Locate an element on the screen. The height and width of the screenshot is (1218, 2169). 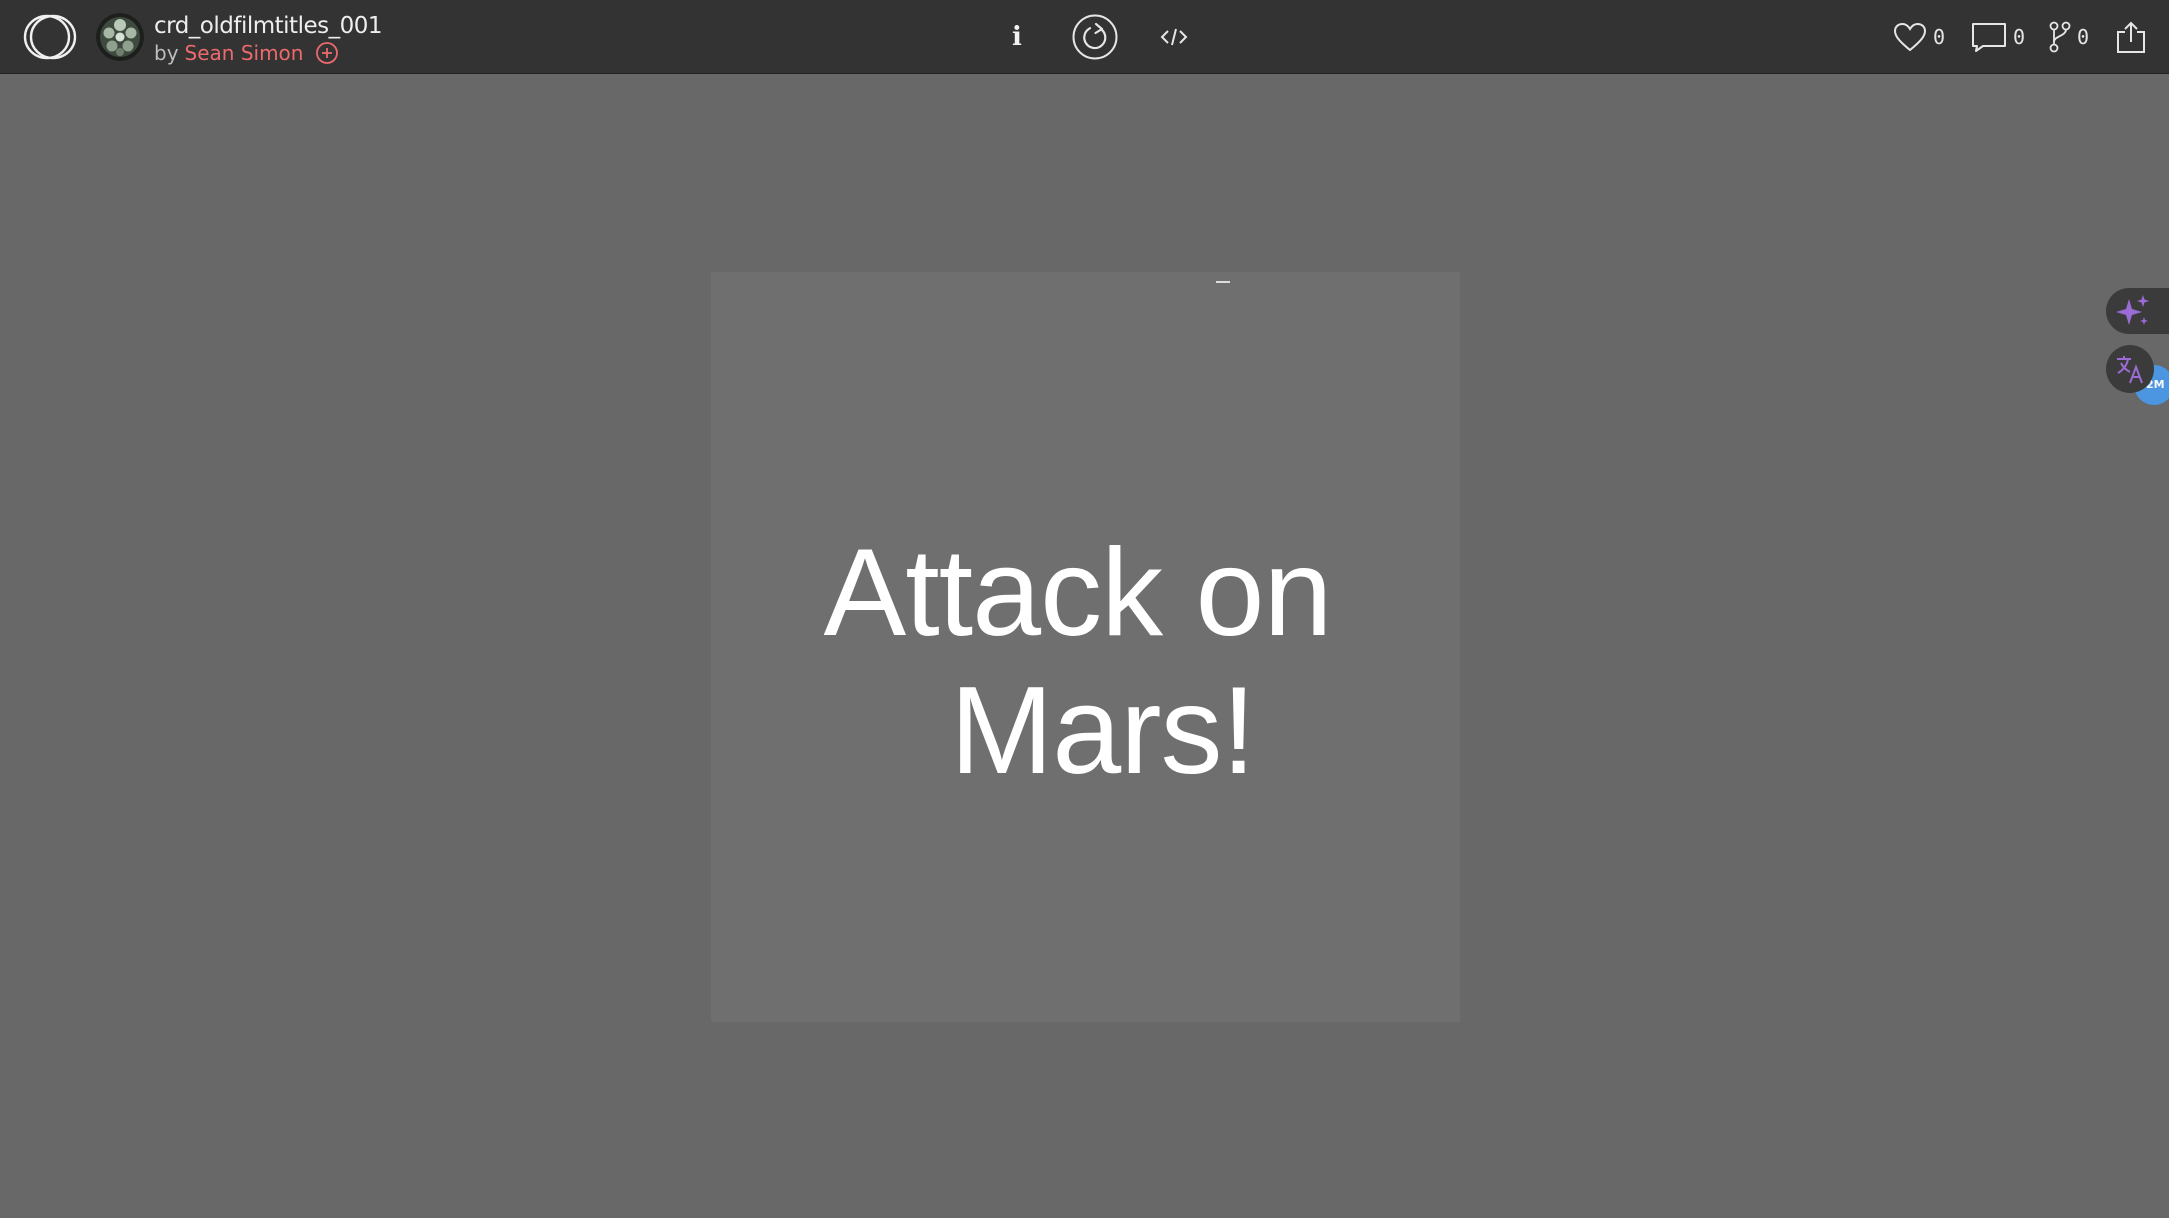
code-icon is located at coordinates (1174, 37).